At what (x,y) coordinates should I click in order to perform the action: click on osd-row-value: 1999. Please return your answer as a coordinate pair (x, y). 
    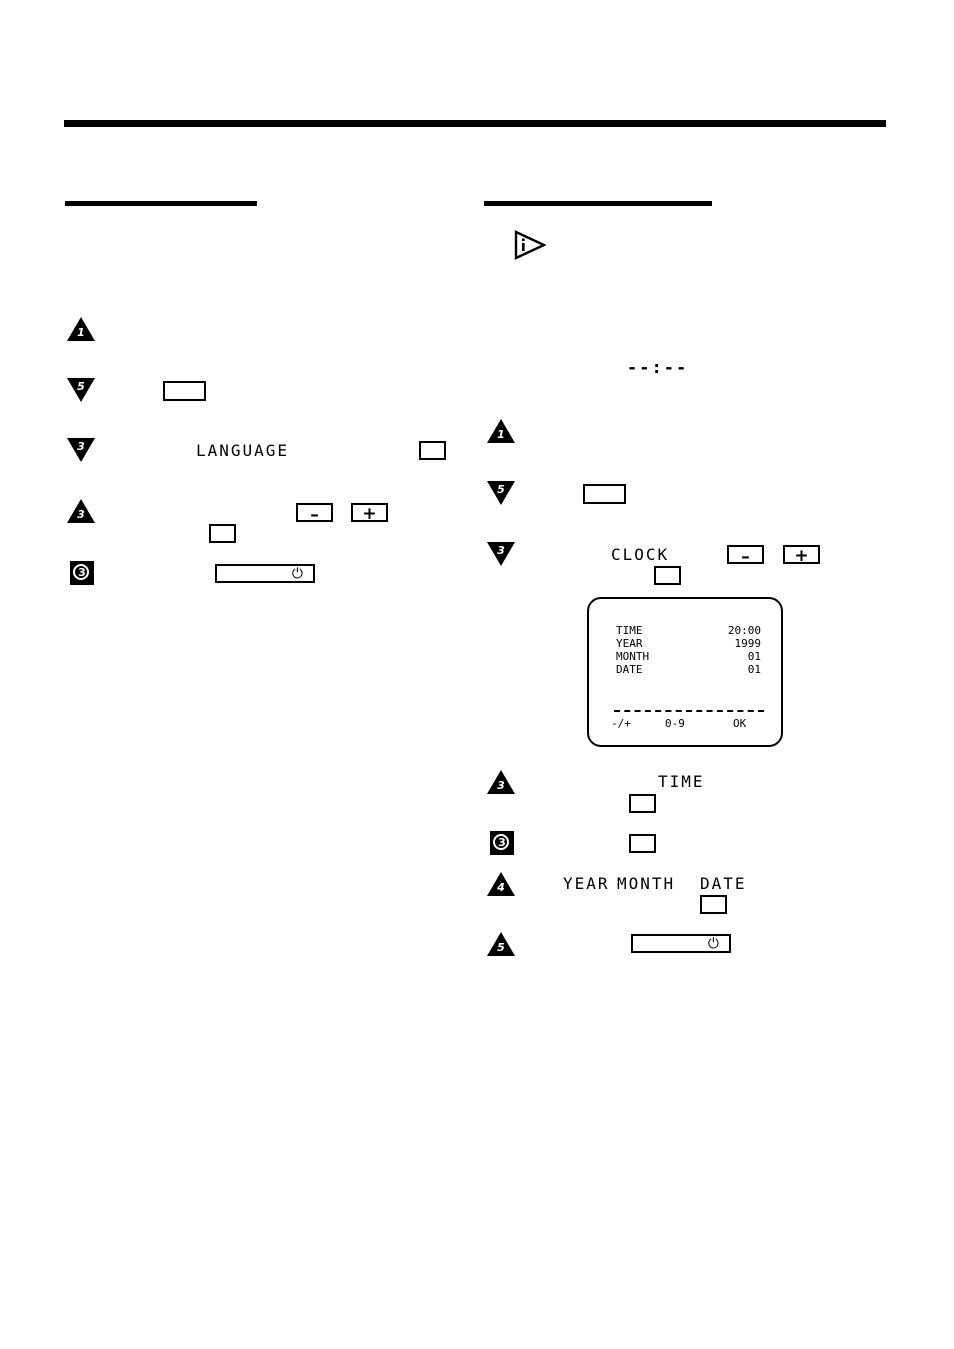
    Looking at the image, I should click on (748, 643).